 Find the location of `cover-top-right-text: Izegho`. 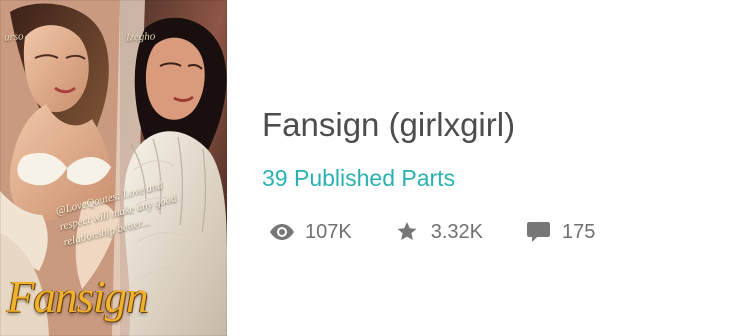

cover-top-right-text: Izegho is located at coordinates (140, 37).